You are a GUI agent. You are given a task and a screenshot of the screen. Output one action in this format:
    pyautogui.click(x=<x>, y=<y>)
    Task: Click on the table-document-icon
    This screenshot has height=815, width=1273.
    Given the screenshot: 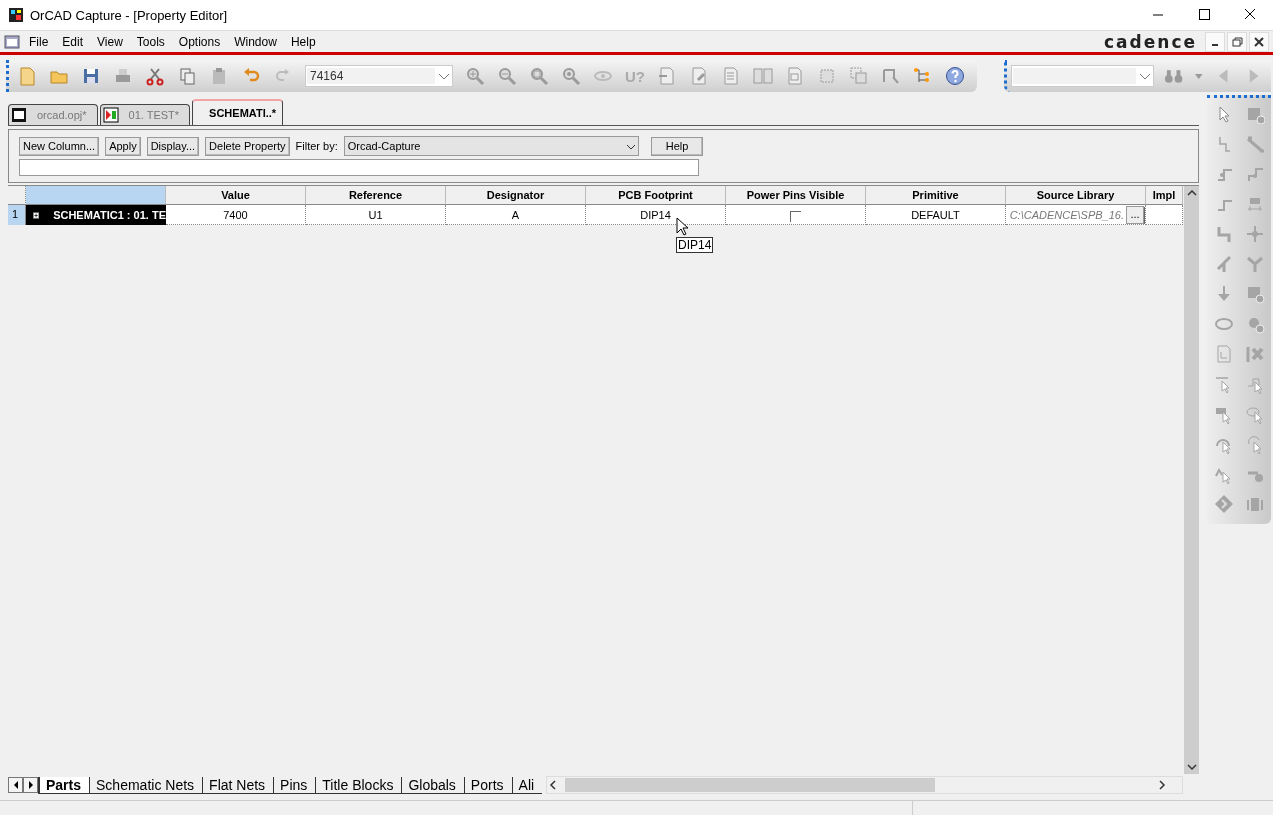 What is the action you would take?
    pyautogui.click(x=795, y=76)
    